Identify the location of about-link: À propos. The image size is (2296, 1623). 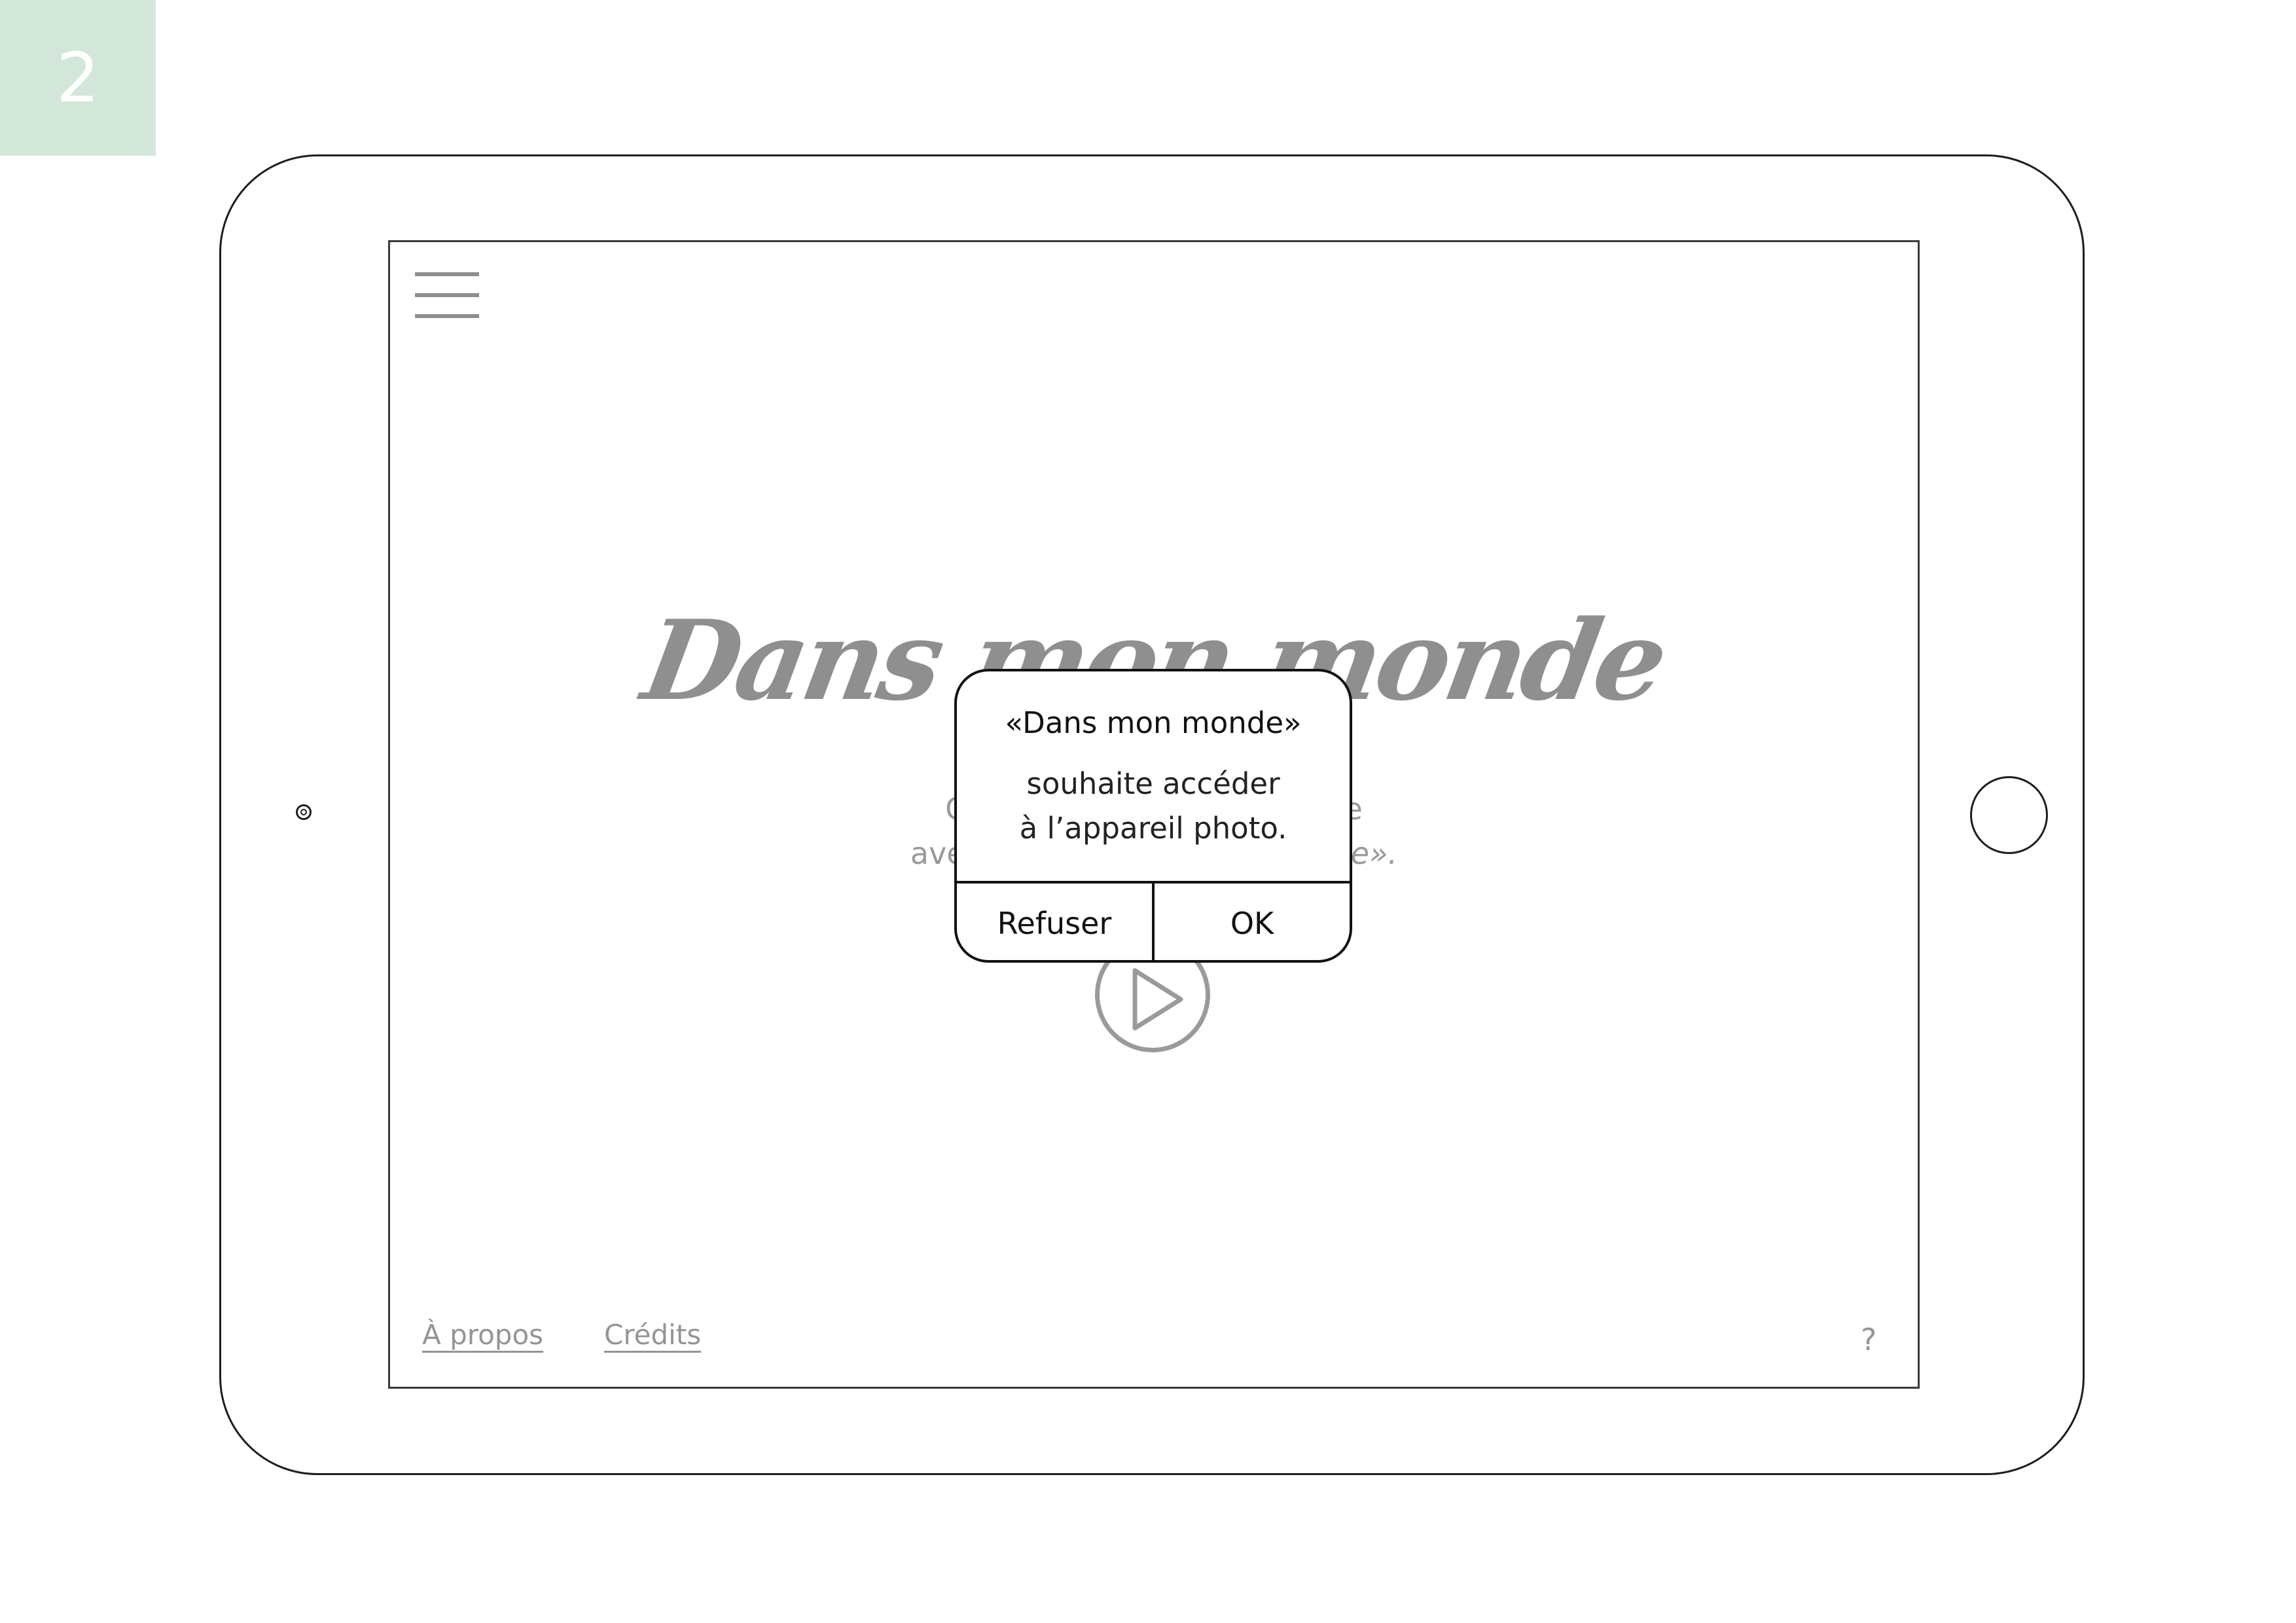
(482, 1335).